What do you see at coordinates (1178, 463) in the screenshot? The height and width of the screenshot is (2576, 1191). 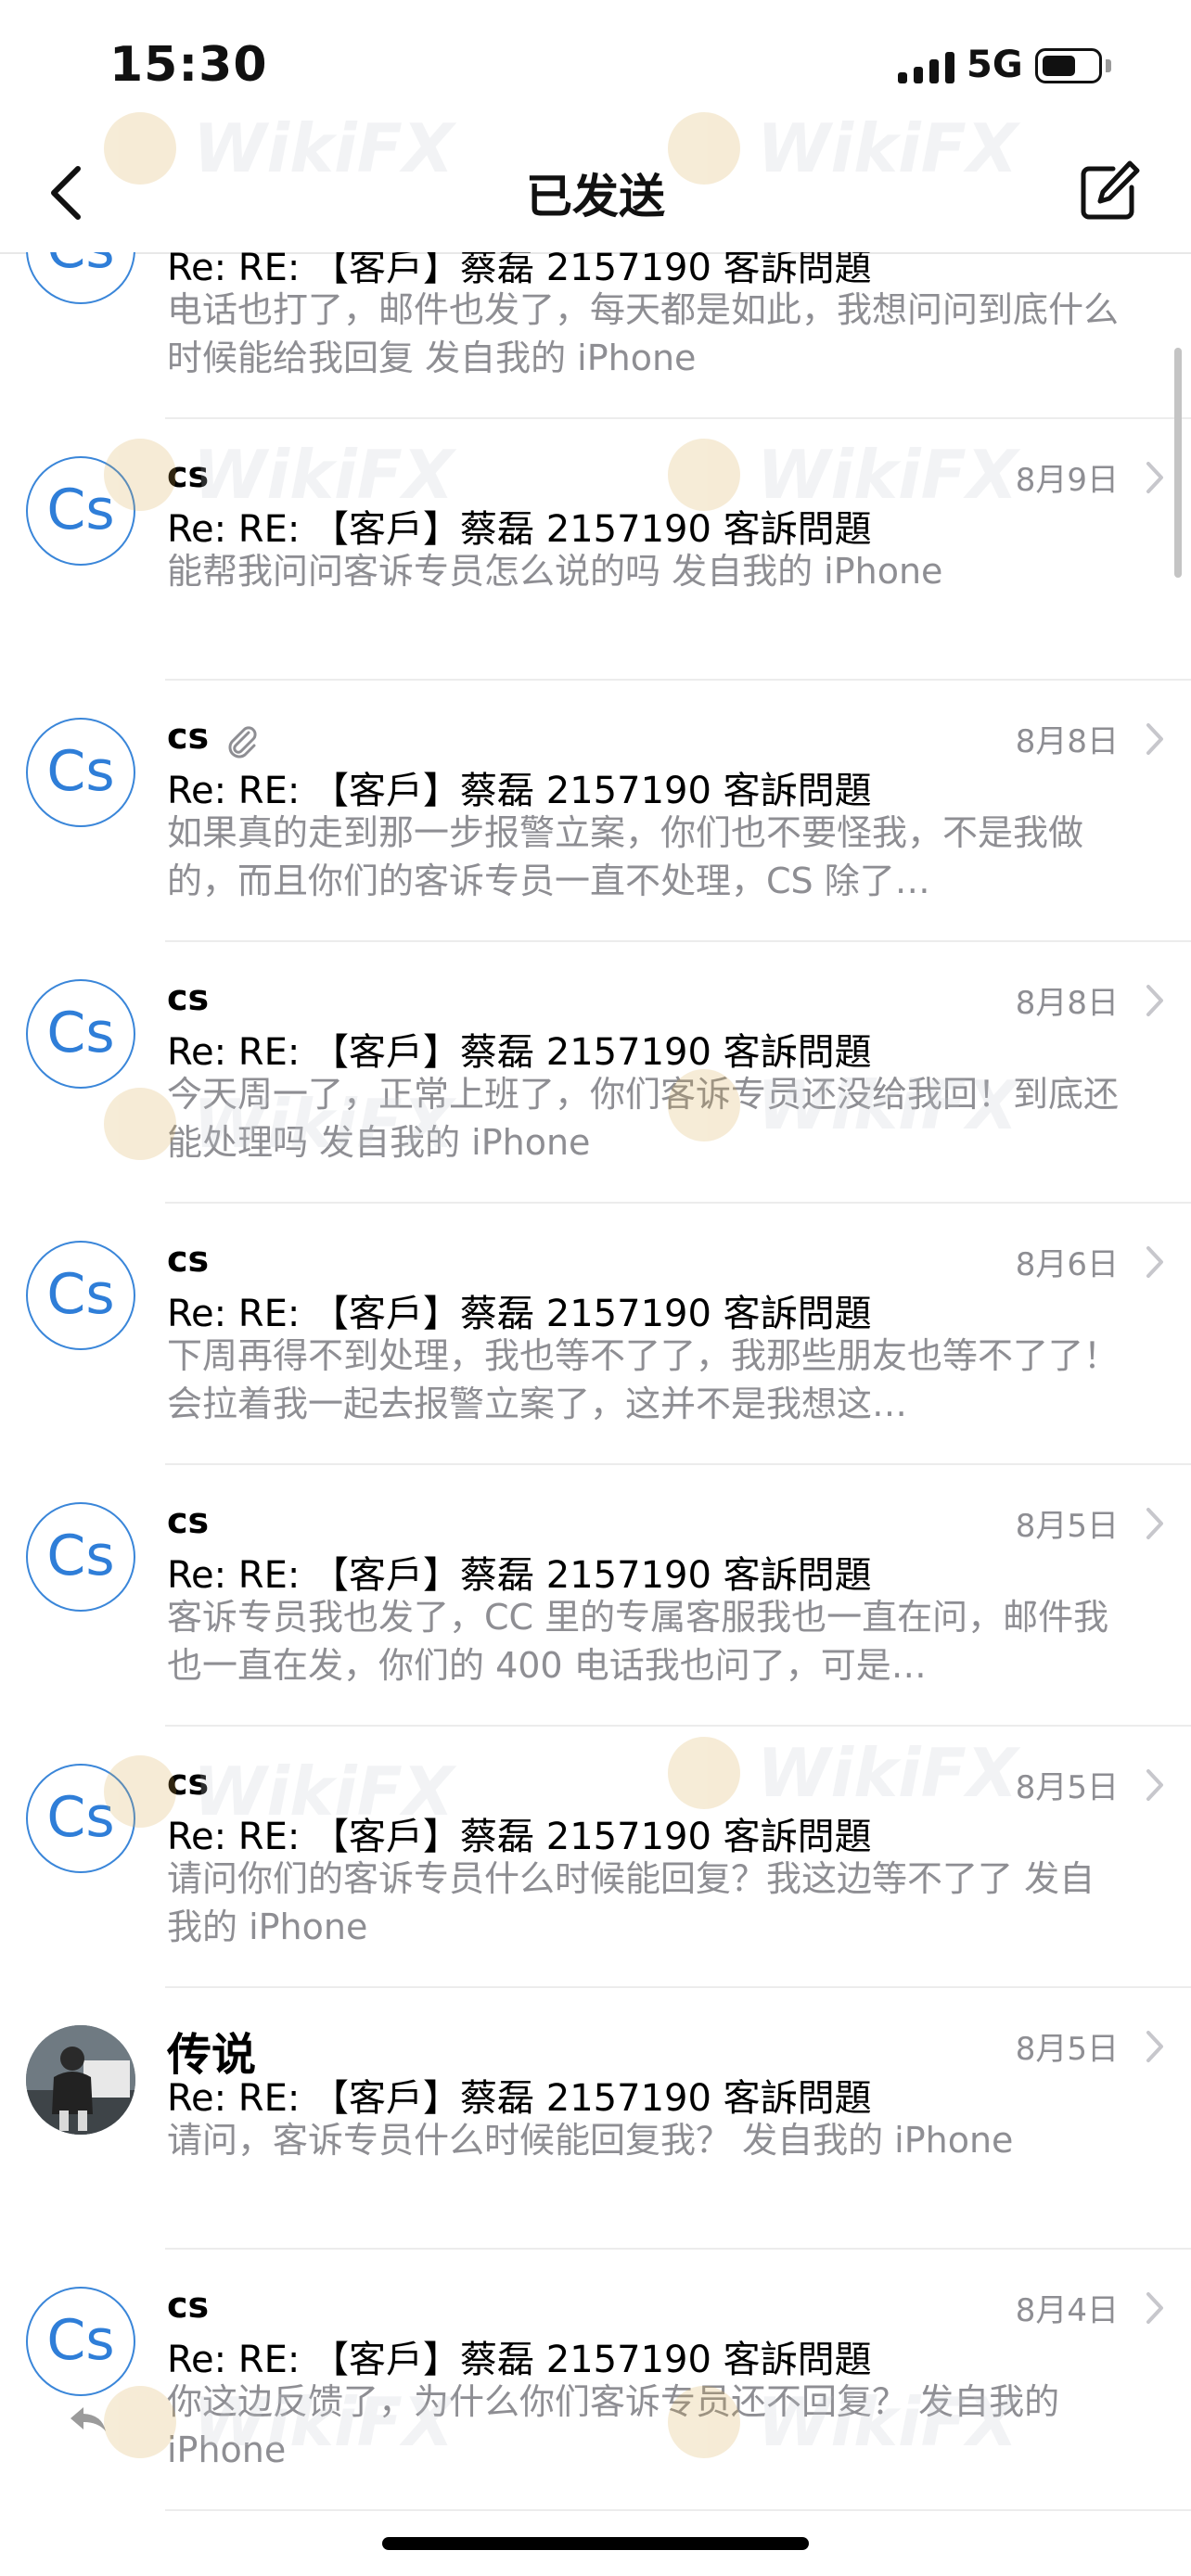 I see `scrollbar` at bounding box center [1178, 463].